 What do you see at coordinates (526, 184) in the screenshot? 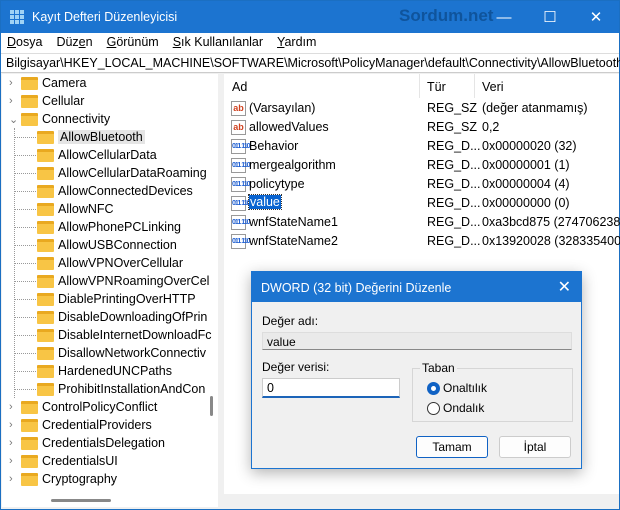
I see `value-data: 0x00000004 (4)` at bounding box center [526, 184].